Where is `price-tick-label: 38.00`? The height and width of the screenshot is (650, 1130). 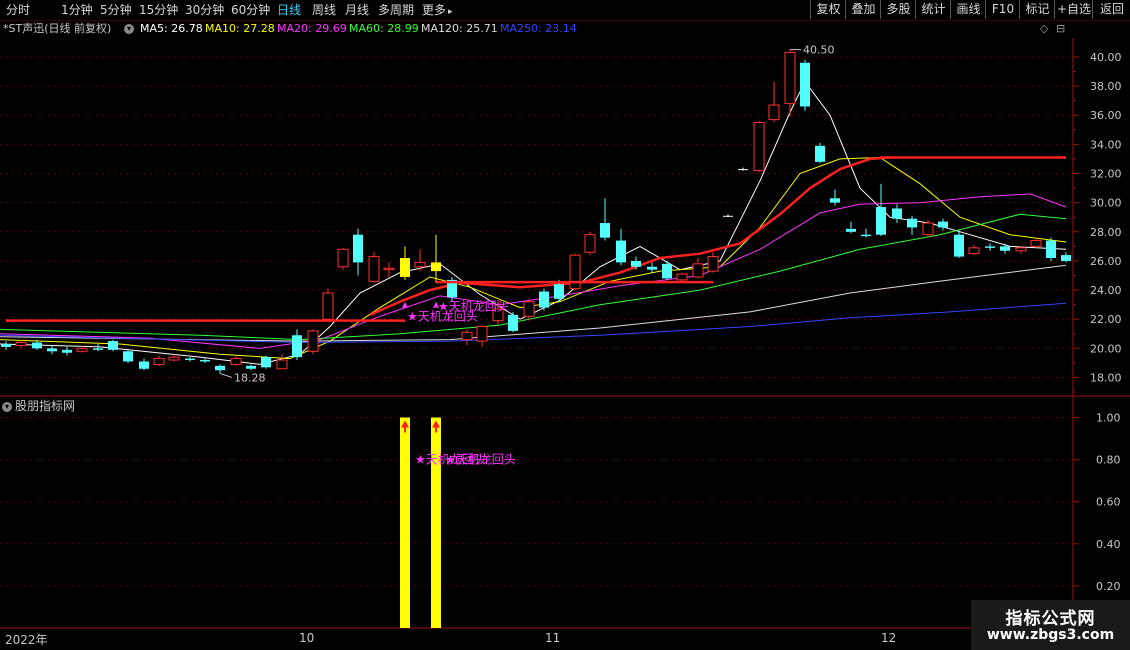
price-tick-label: 38.00 is located at coordinates (1106, 86).